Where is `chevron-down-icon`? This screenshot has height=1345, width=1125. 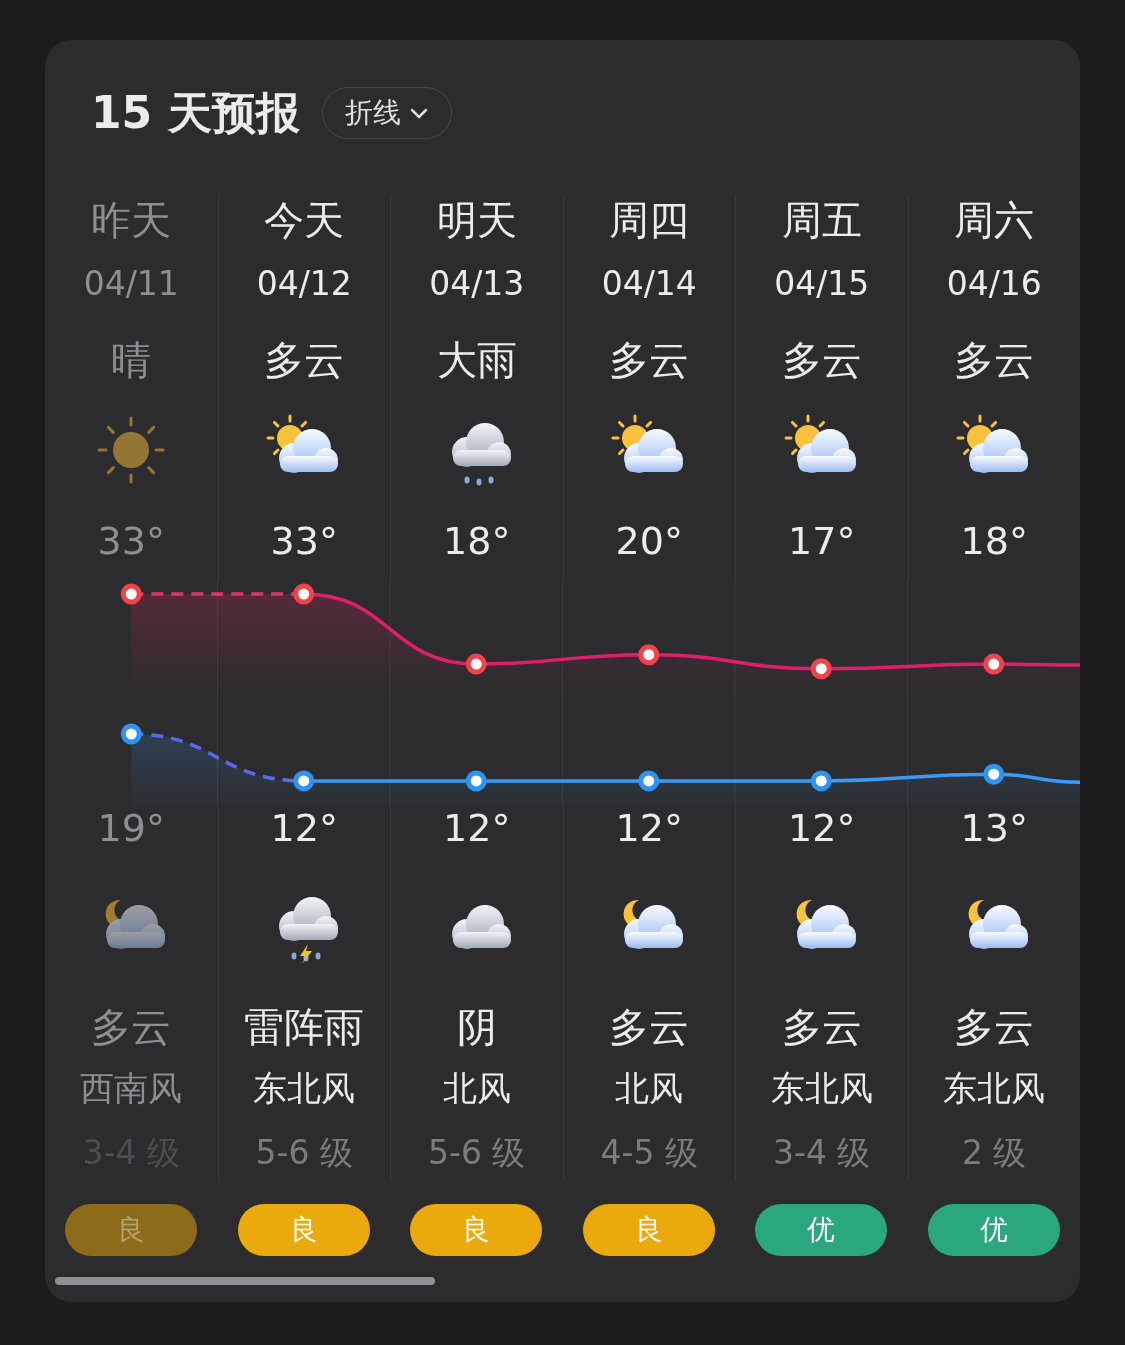
chevron-down-icon is located at coordinates (418, 113).